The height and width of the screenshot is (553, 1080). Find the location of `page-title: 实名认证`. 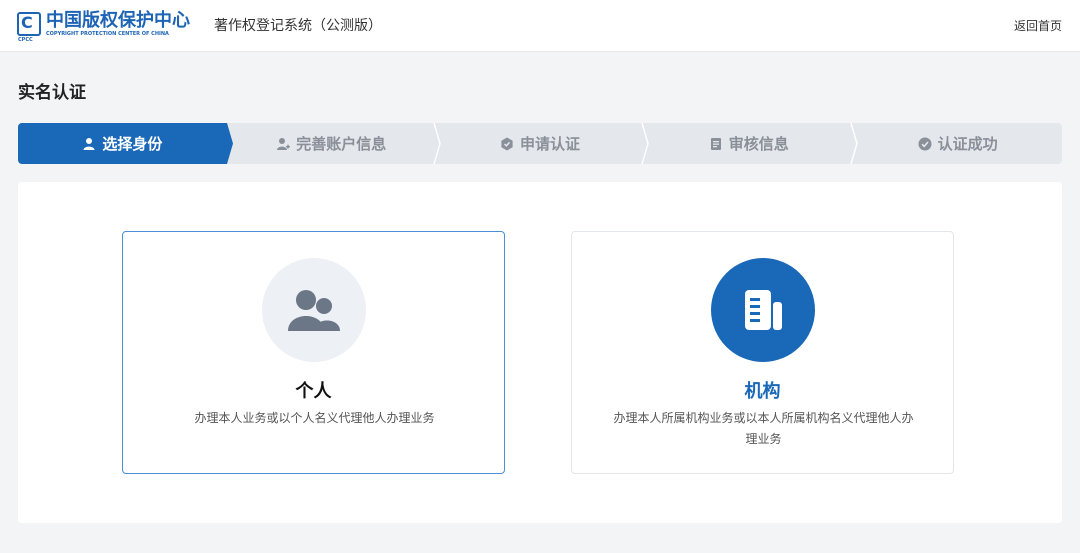

page-title: 实名认证 is located at coordinates (52, 93).